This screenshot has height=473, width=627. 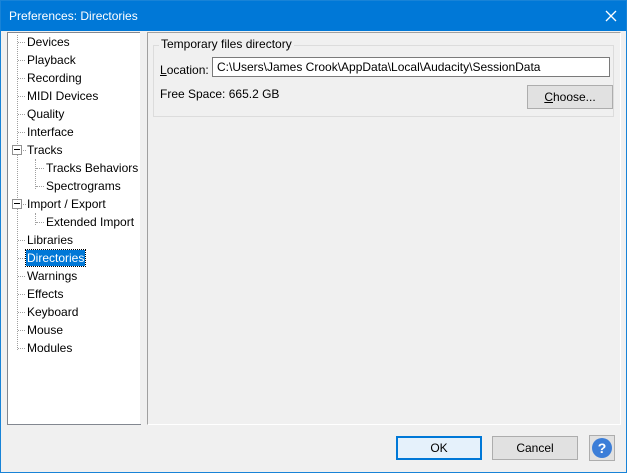 What do you see at coordinates (73, 16) in the screenshot?
I see `window-title: Preferences: Directories` at bounding box center [73, 16].